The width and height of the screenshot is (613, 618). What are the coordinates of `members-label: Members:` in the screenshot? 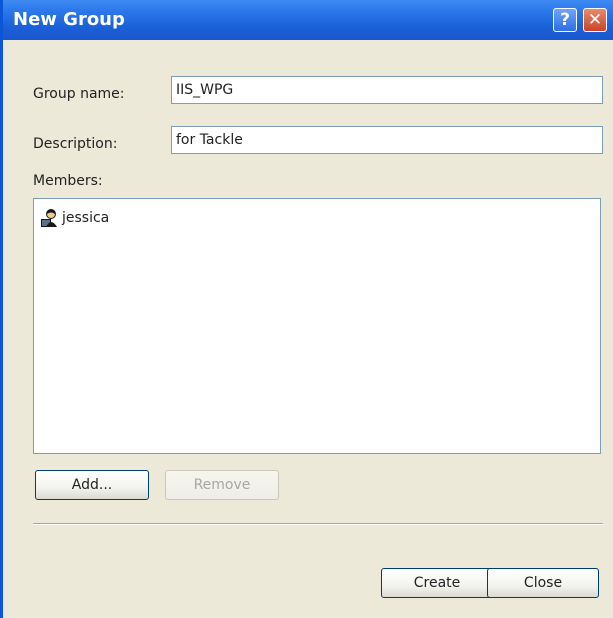 It's located at (68, 181).